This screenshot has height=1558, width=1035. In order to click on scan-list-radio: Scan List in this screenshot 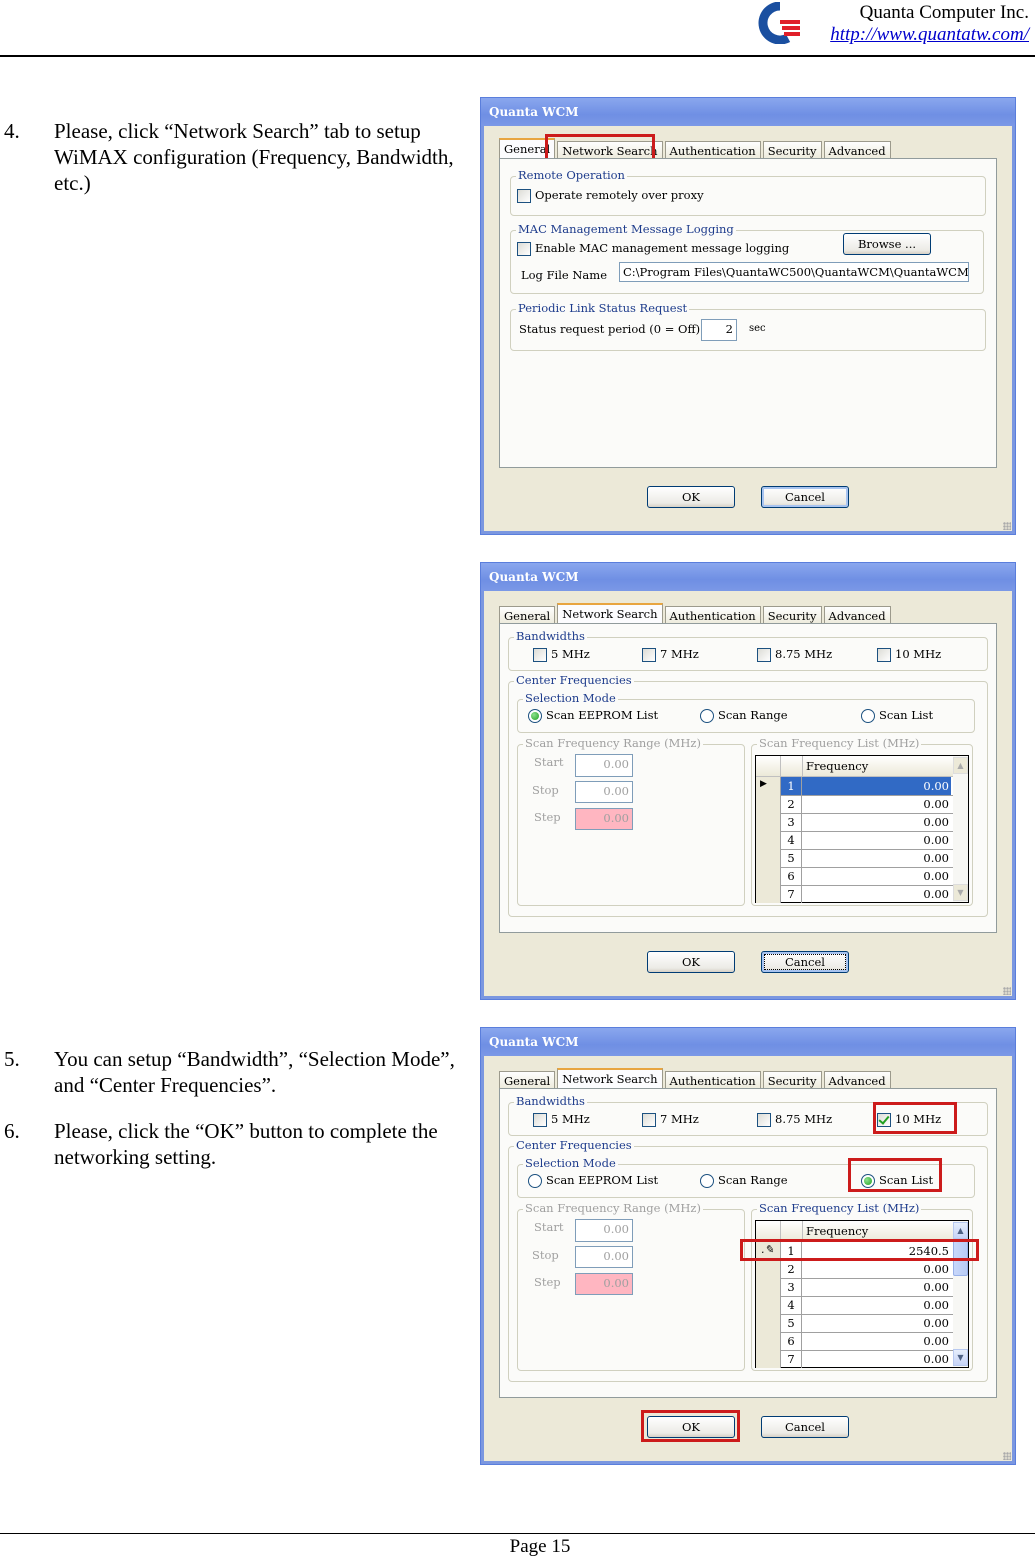, I will do `click(897, 715)`.